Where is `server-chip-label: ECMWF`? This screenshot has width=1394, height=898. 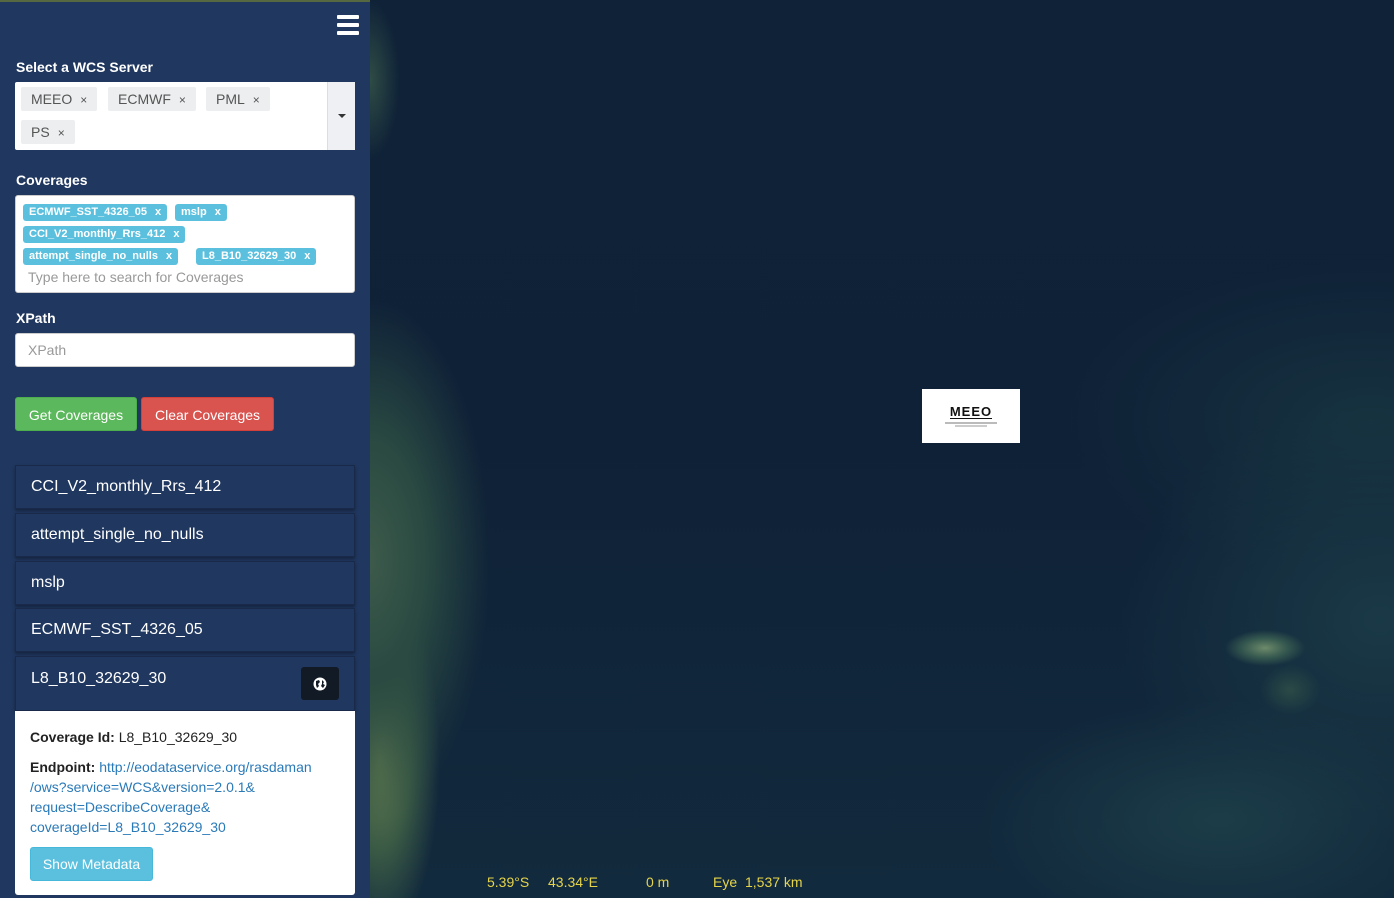
server-chip-label: ECMWF is located at coordinates (144, 99).